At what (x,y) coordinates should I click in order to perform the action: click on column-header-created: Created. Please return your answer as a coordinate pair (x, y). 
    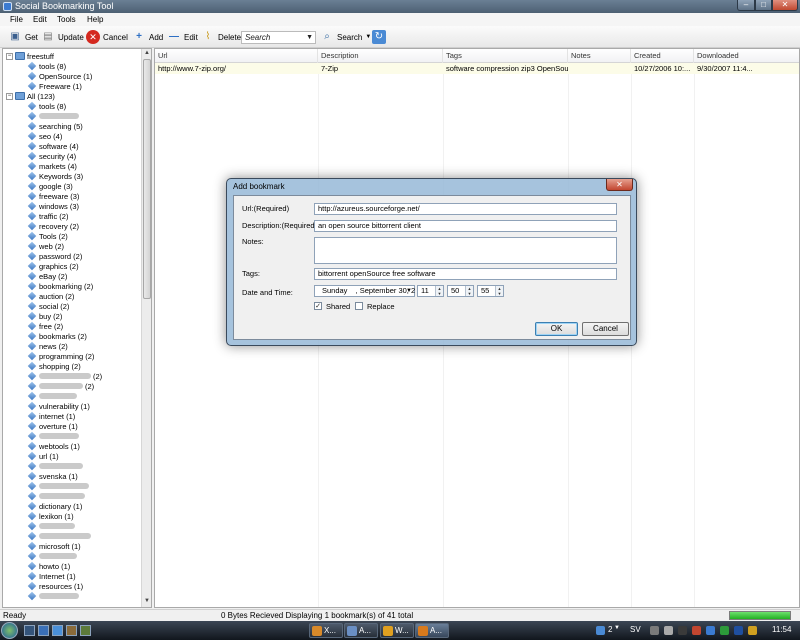
    Looking at the image, I should click on (662, 56).